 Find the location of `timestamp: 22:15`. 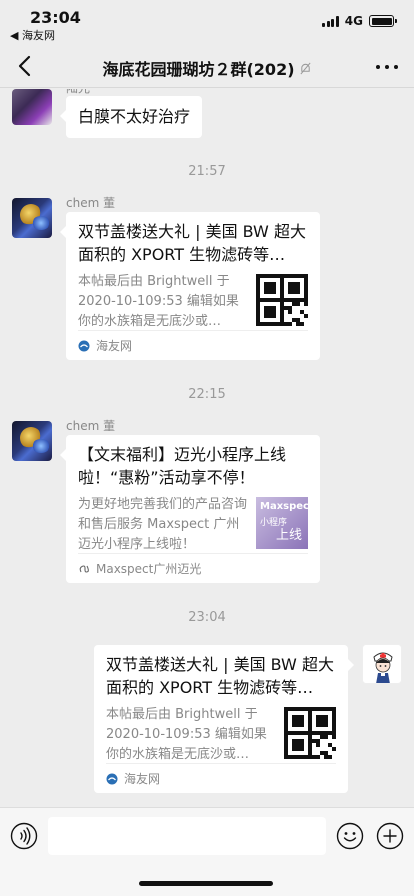

timestamp: 22:15 is located at coordinates (207, 394).